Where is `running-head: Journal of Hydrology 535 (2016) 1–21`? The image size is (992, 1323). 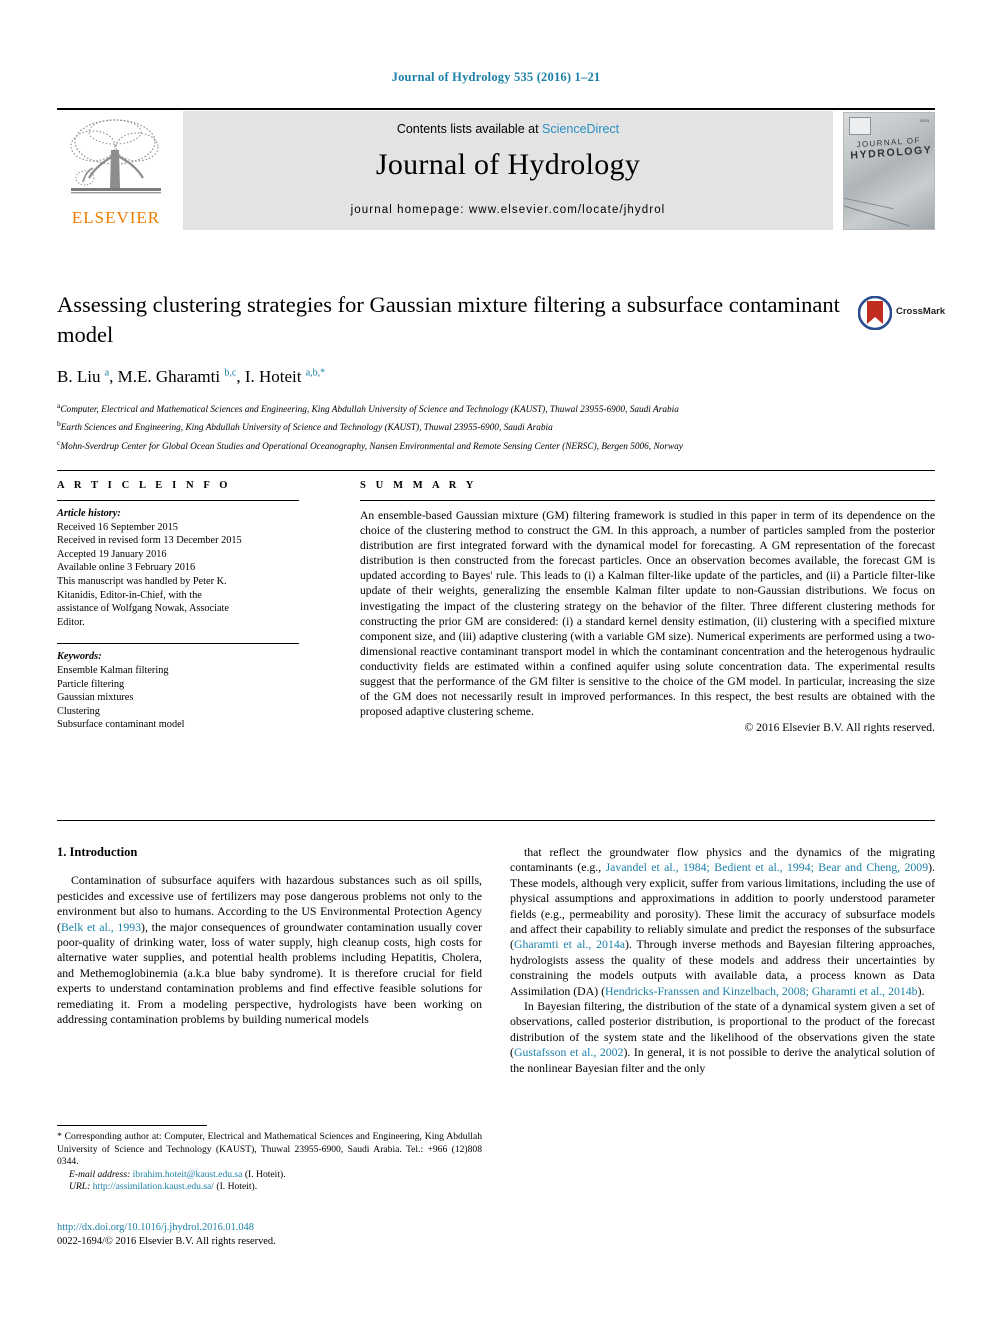 running-head: Journal of Hydrology 535 (2016) 1–21 is located at coordinates (496, 77).